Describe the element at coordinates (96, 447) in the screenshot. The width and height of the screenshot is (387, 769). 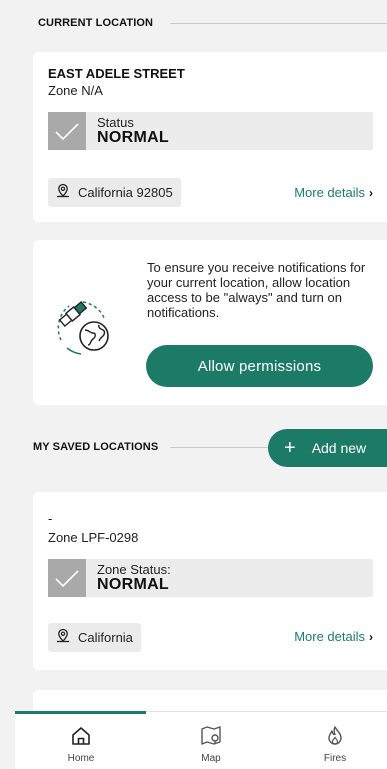
I see `saved-locations-label: MY SAVED LOCATIONS` at that location.